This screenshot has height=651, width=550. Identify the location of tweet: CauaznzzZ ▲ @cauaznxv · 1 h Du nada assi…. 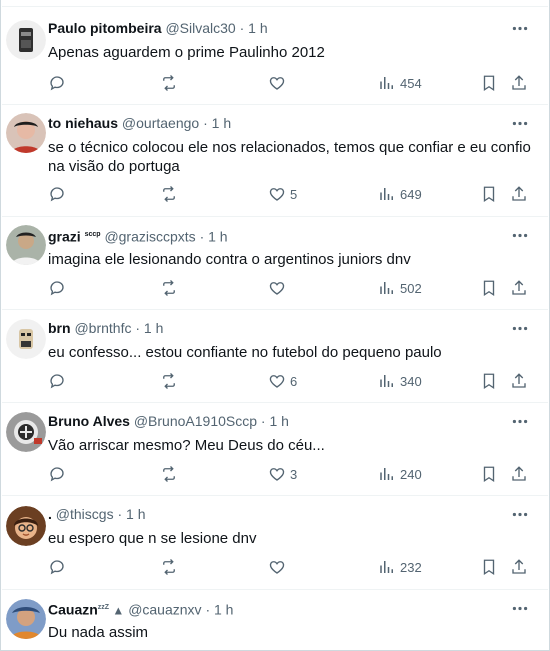
(275, 620).